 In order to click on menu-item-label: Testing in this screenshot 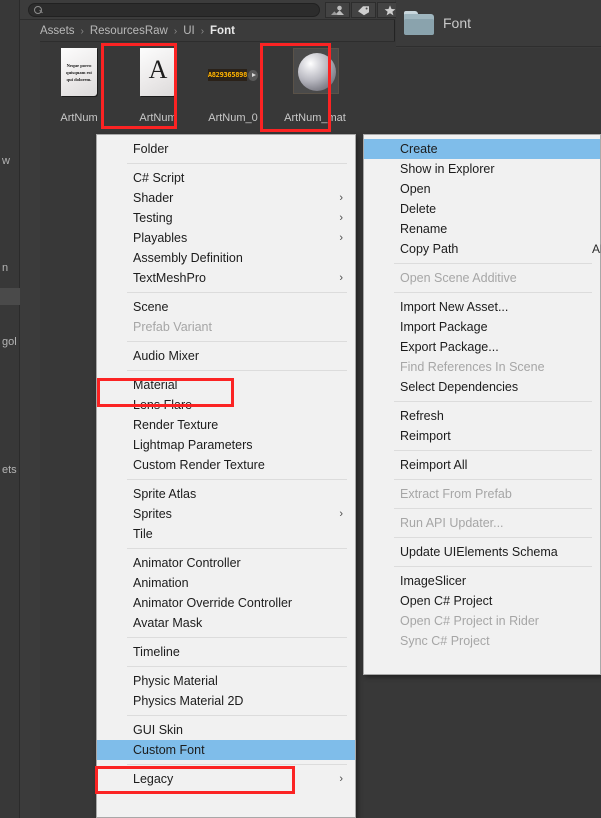, I will do `click(153, 218)`.